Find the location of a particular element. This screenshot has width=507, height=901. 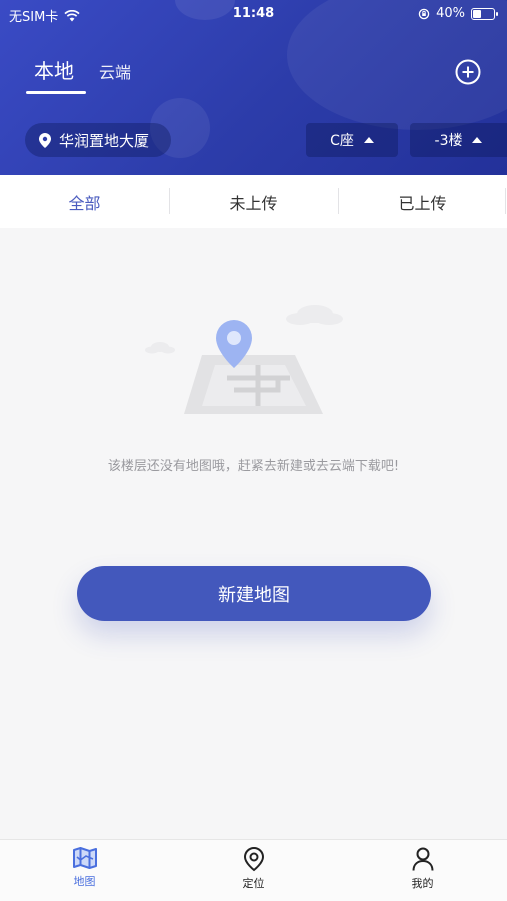

tabbar-item-location: 定位 is located at coordinates (253, 870).